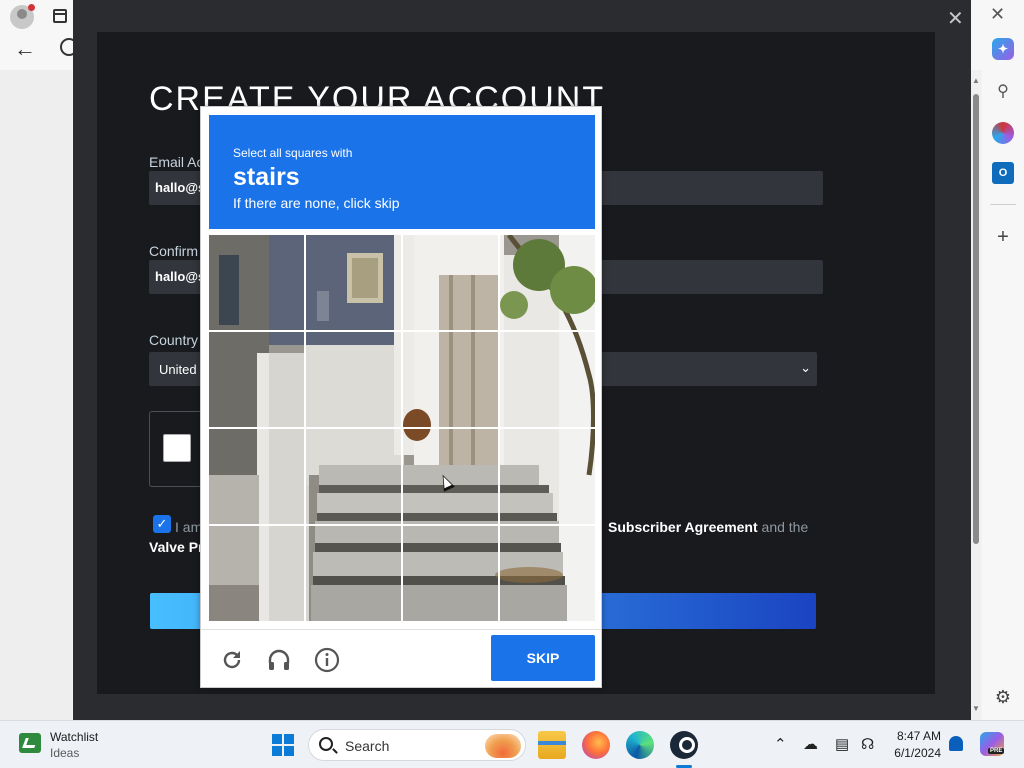 Image resolution: width=1024 pixels, height=768 pixels. What do you see at coordinates (162, 524) in the screenshot?
I see `agree-checkbox: ✓` at bounding box center [162, 524].